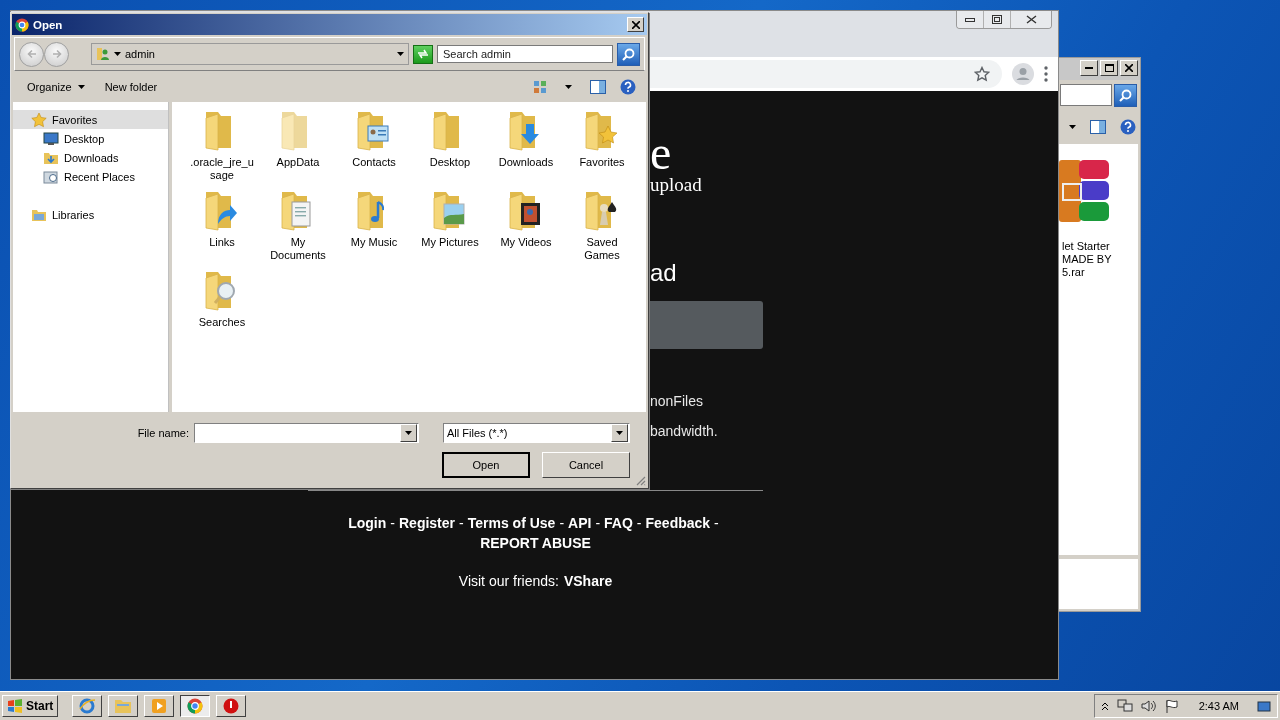 The height and width of the screenshot is (720, 1280). I want to click on folder-name: My Pictures, so click(450, 242).